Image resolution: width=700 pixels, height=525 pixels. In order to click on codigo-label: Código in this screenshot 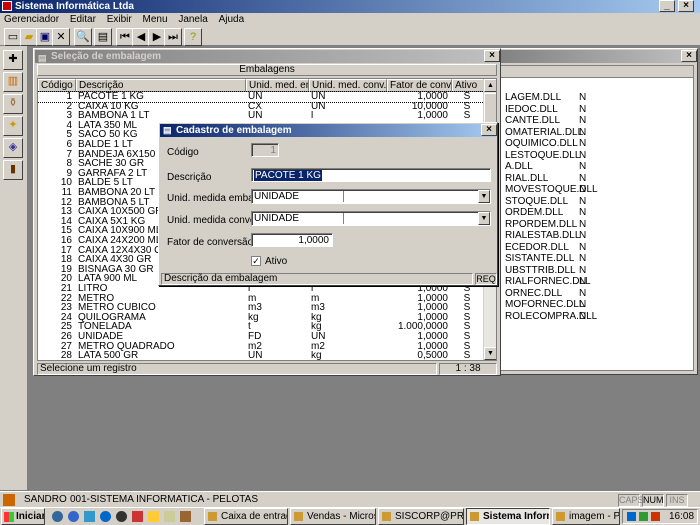, I will do `click(183, 152)`.